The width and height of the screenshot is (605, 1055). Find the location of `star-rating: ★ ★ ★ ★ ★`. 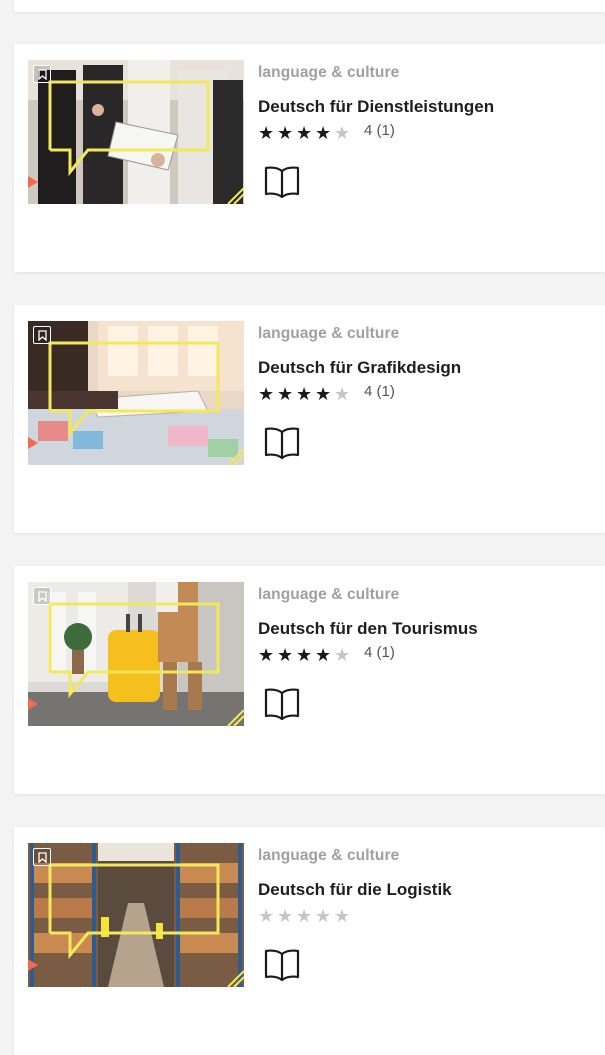

star-rating: ★ ★ ★ ★ ★ is located at coordinates (311, 916).